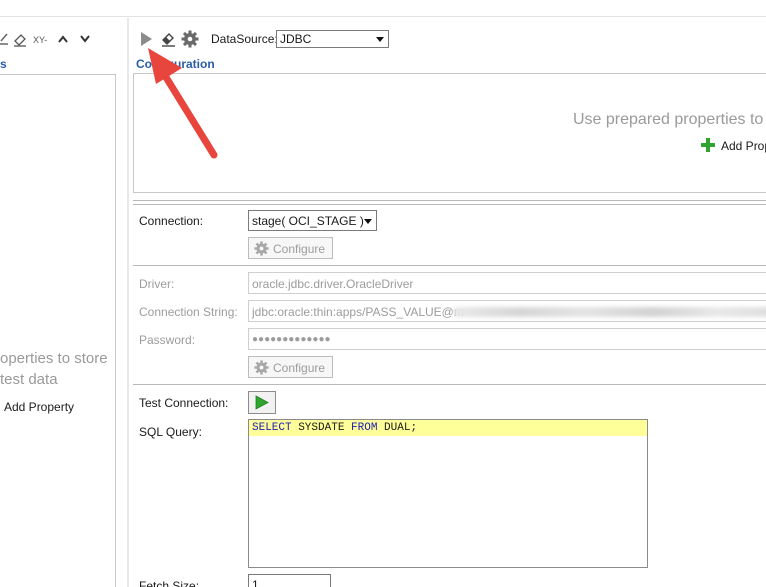 The height and width of the screenshot is (587, 766). I want to click on redacted-blur, so click(610, 312).